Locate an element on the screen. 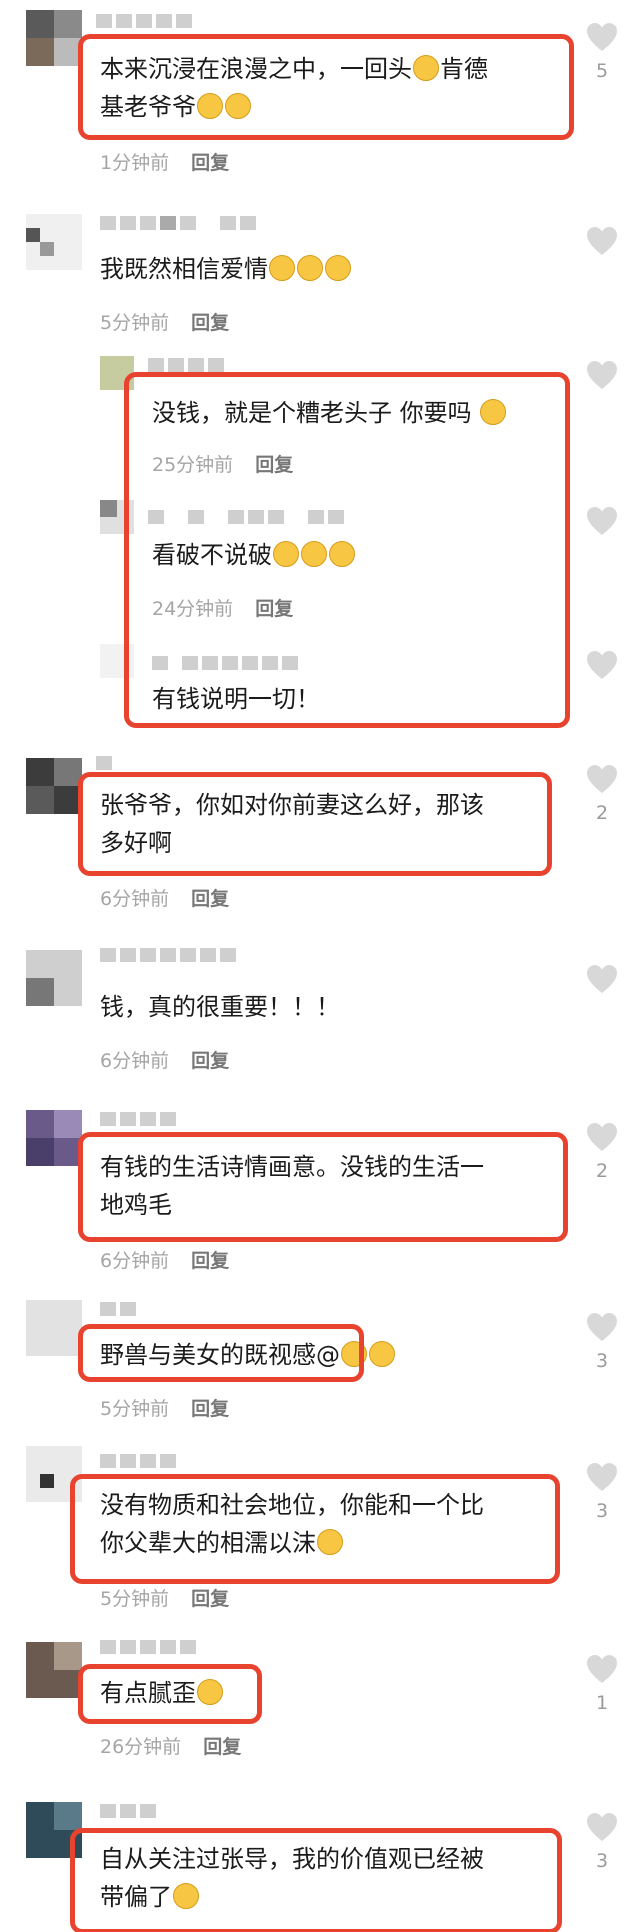 This screenshot has height=1932, width=640. comment-meta: 1分钟前 回复 is located at coordinates (164, 161).